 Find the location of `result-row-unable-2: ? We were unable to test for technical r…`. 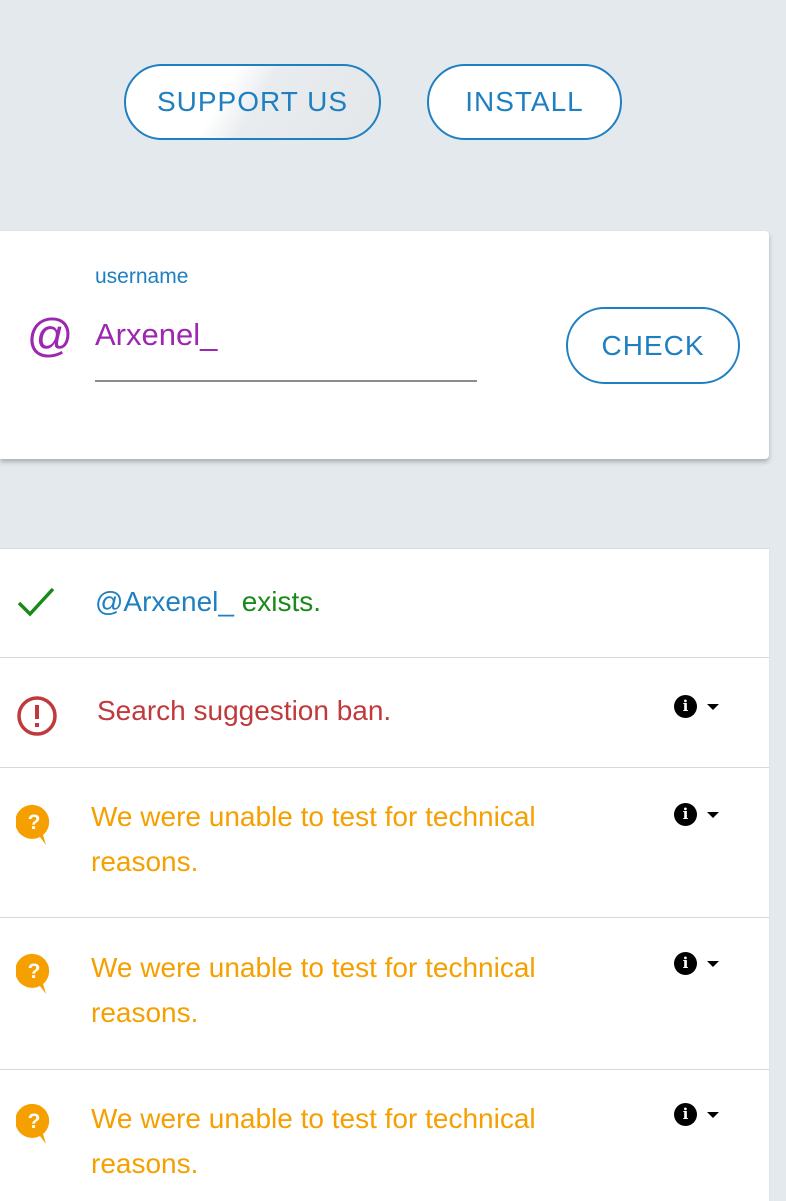

result-row-unable-2: ? We were unable to test for technical r… is located at coordinates (384, 994).